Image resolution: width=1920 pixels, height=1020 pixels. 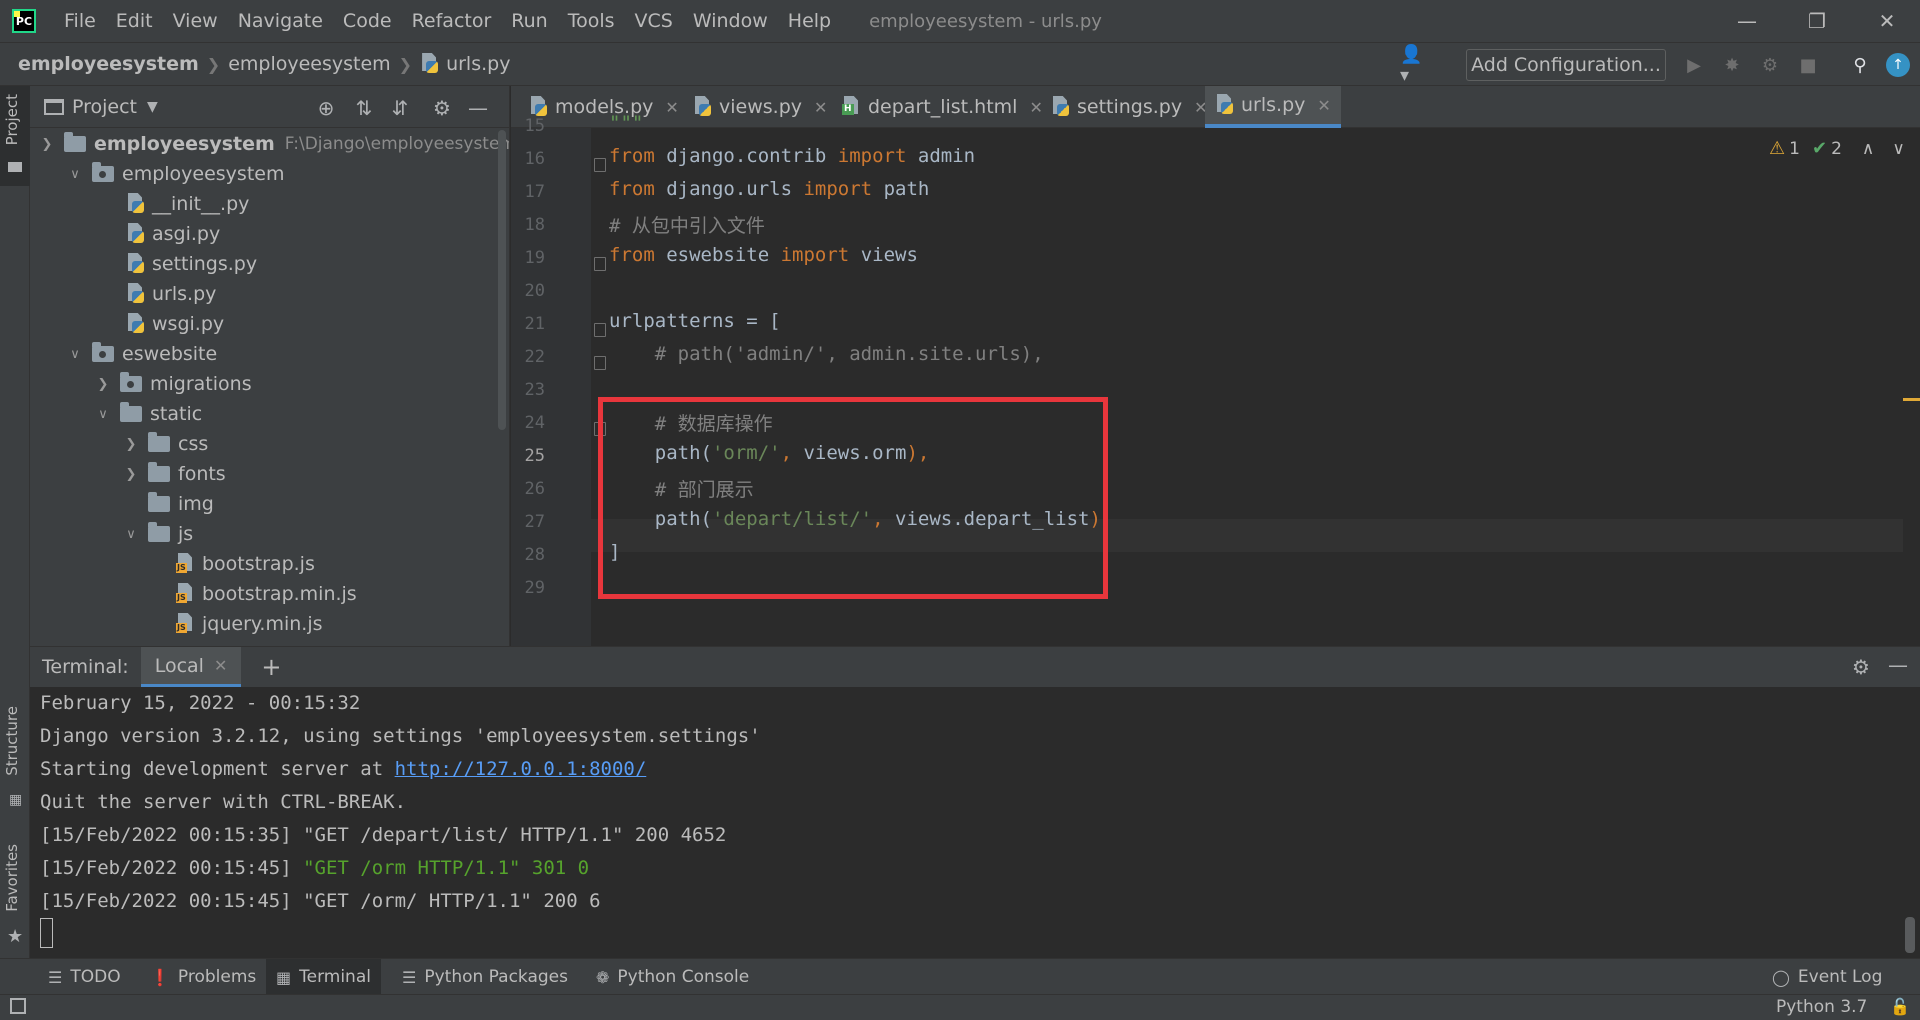 I want to click on menu-edit: Edit, so click(x=134, y=21).